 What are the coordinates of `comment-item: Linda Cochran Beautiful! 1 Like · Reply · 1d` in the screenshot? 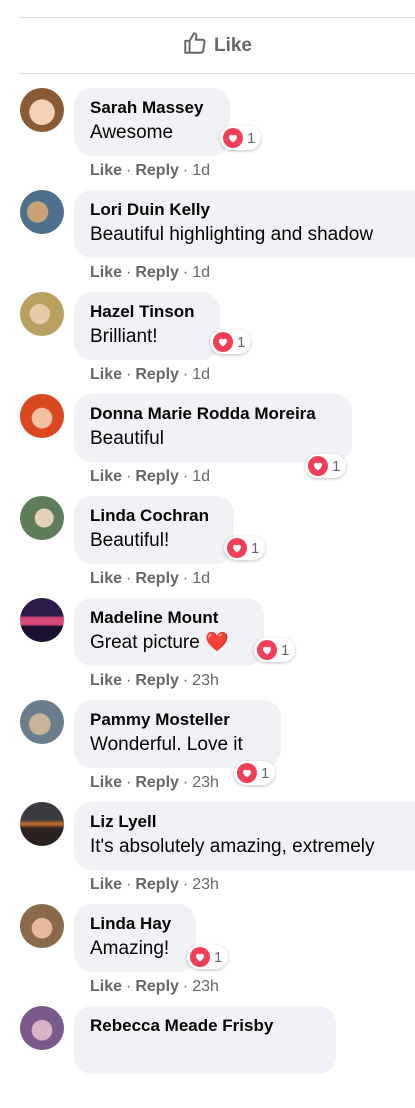 It's located at (207, 547).